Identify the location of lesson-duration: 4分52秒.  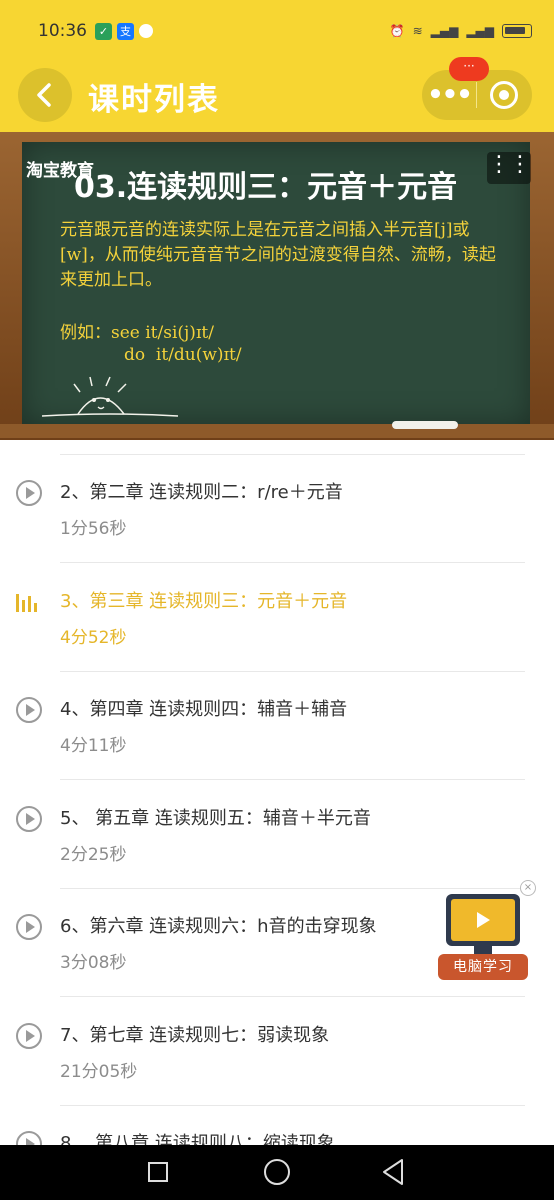
(93, 637).